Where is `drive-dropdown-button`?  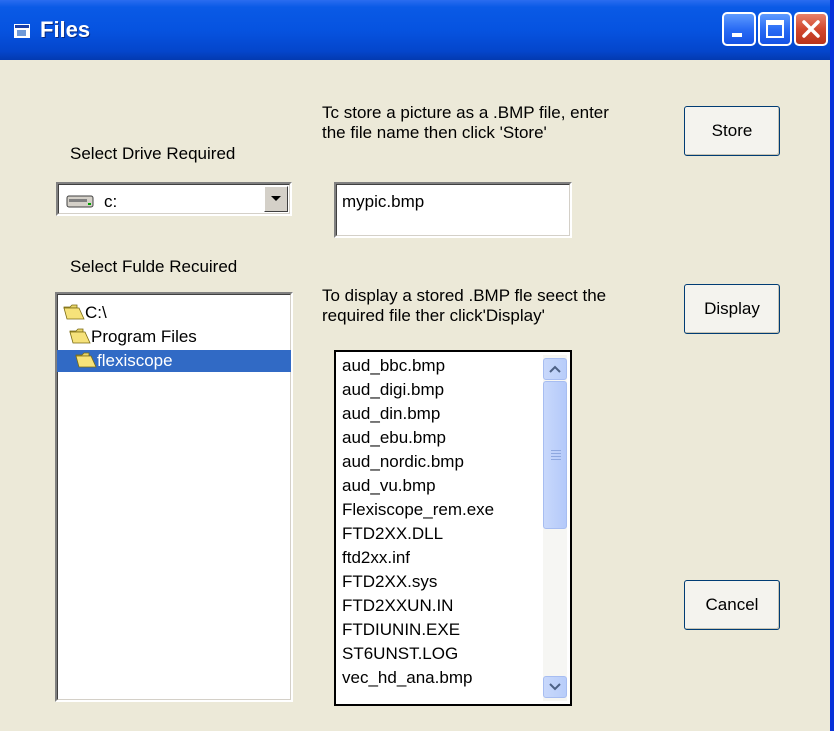 drive-dropdown-button is located at coordinates (276, 199).